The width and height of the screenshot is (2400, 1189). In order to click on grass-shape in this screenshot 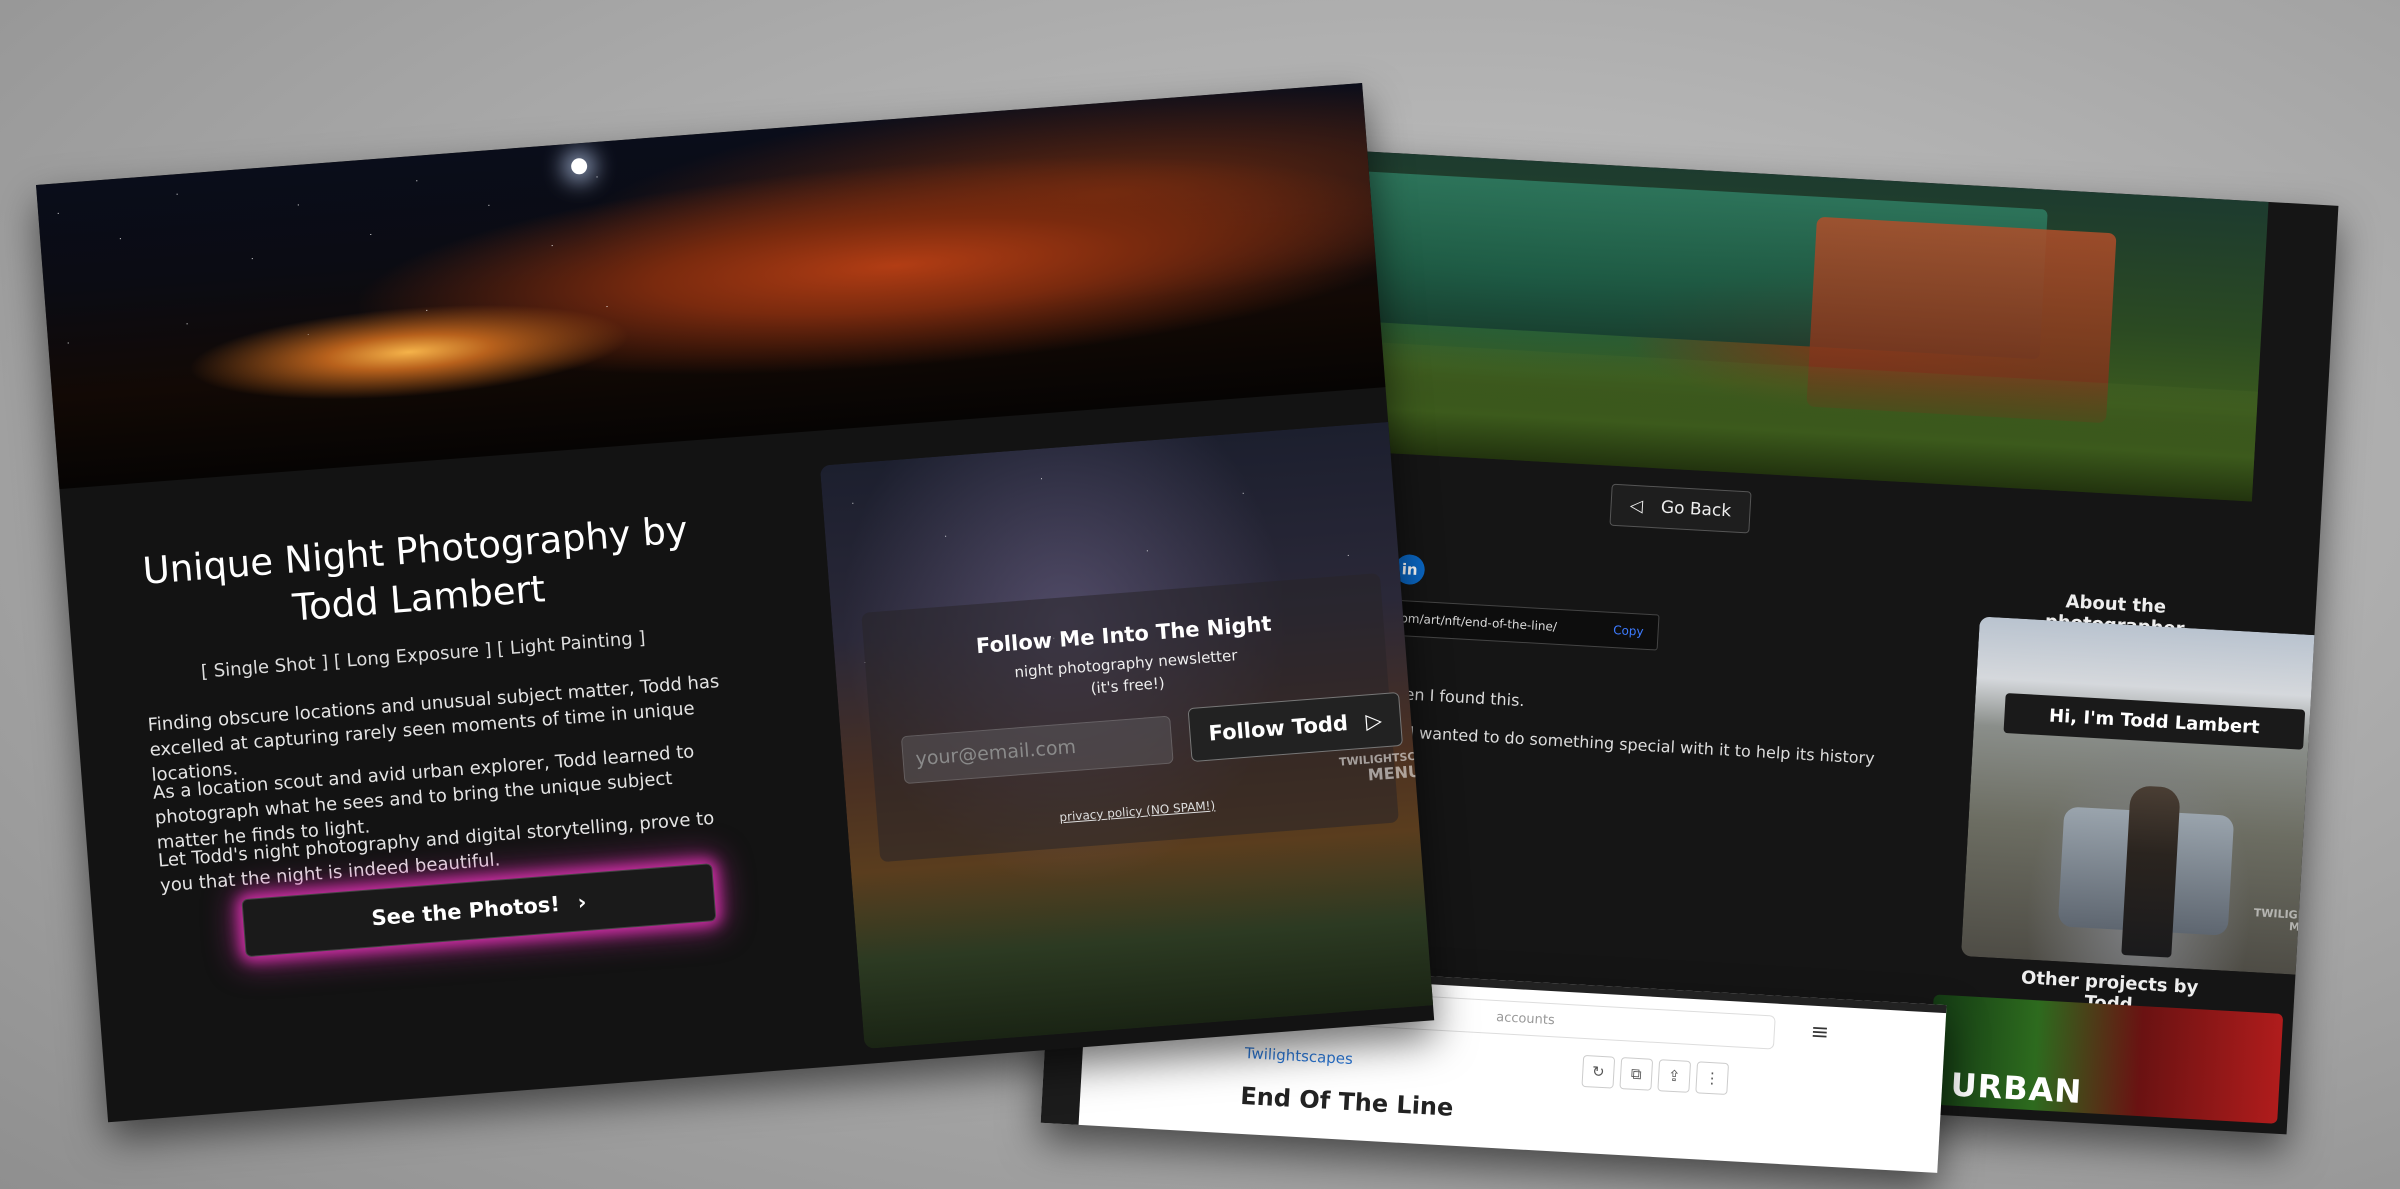, I will do `click(1790, 420)`.